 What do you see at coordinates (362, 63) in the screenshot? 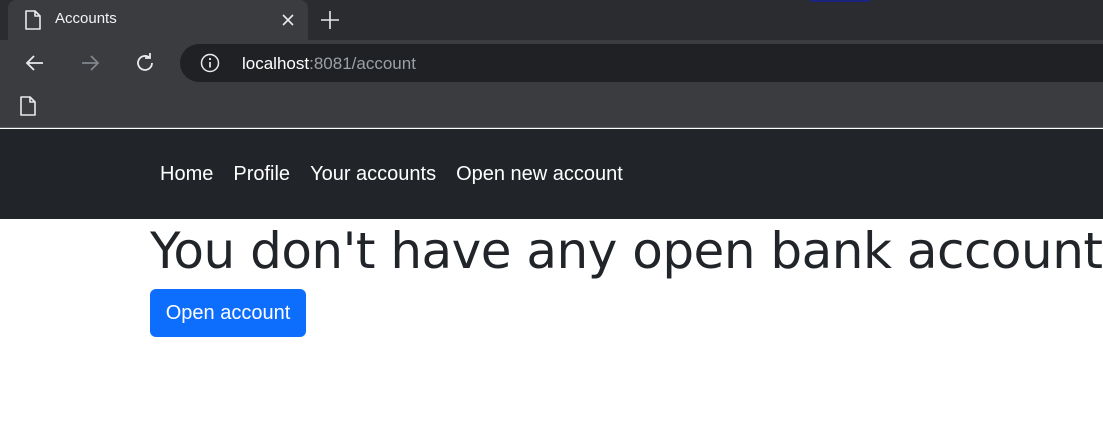
I see `url-path: :8081/account` at bounding box center [362, 63].